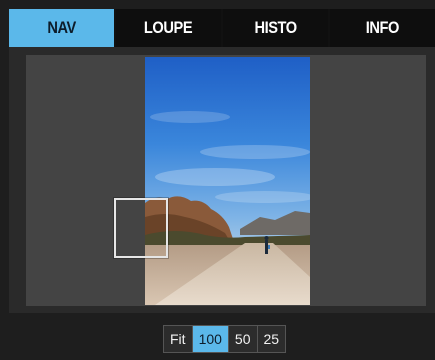  I want to click on tab-info: INFO, so click(382, 28).